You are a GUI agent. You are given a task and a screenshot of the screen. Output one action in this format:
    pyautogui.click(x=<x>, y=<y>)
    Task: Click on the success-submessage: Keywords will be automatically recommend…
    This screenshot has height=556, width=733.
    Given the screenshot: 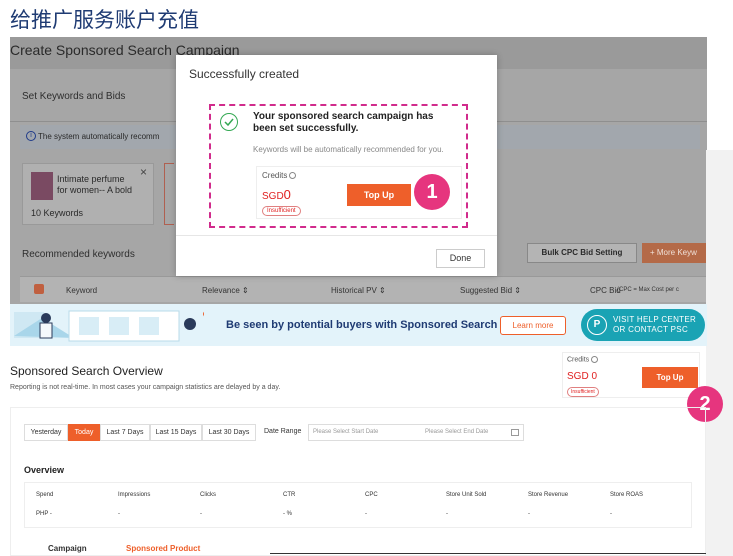 What is the action you would take?
    pyautogui.click(x=348, y=149)
    